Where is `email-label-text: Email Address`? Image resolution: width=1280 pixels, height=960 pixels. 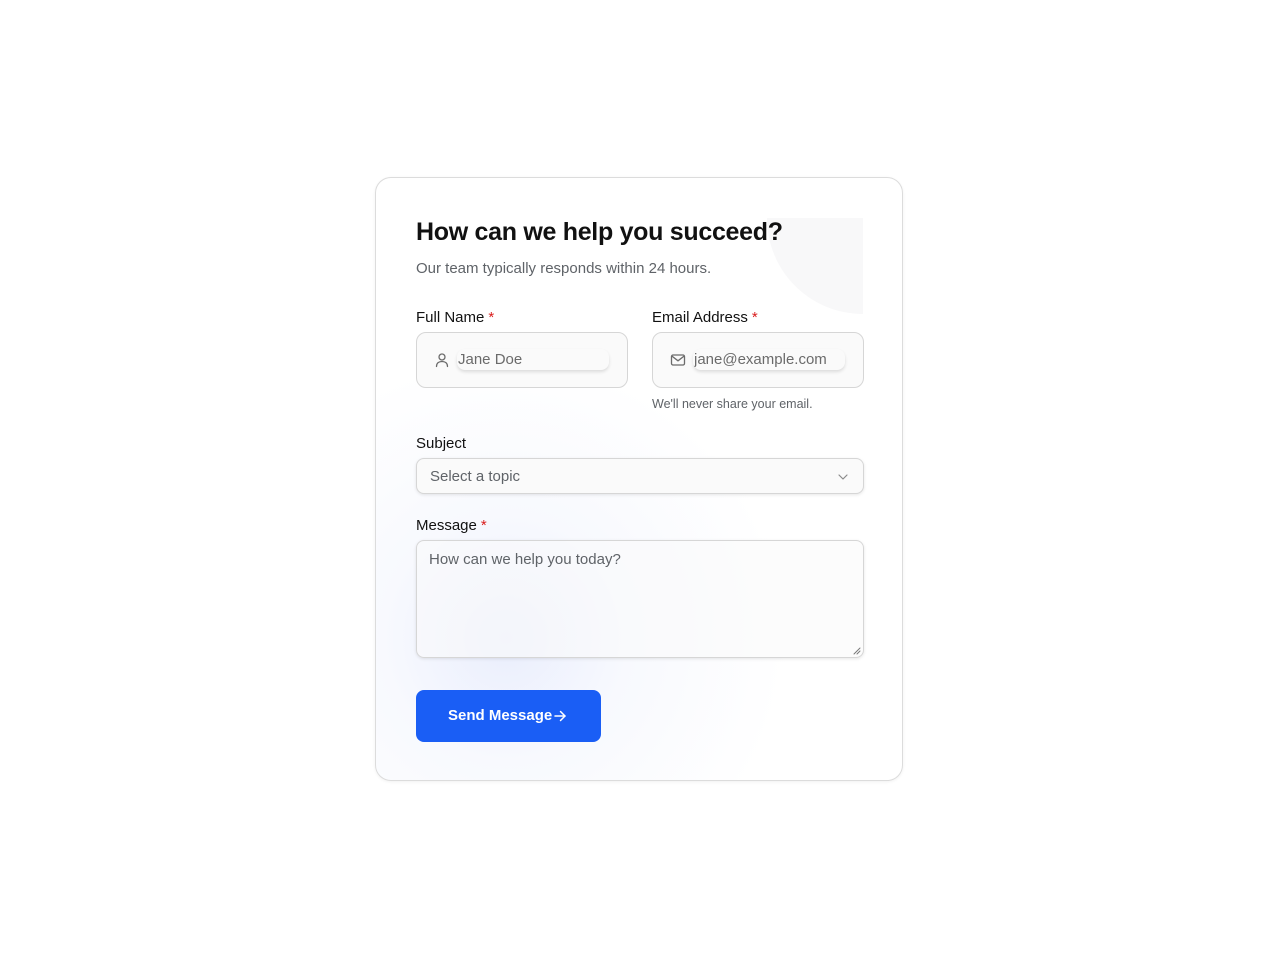 email-label-text: Email Address is located at coordinates (700, 317).